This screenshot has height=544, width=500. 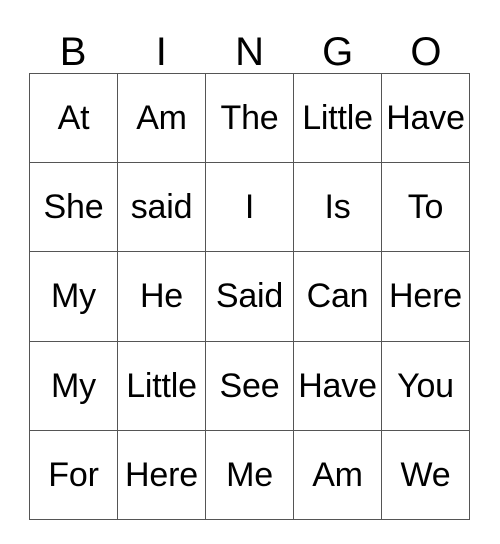 I want to click on bingo-cell-o2: To, so click(x=425, y=207).